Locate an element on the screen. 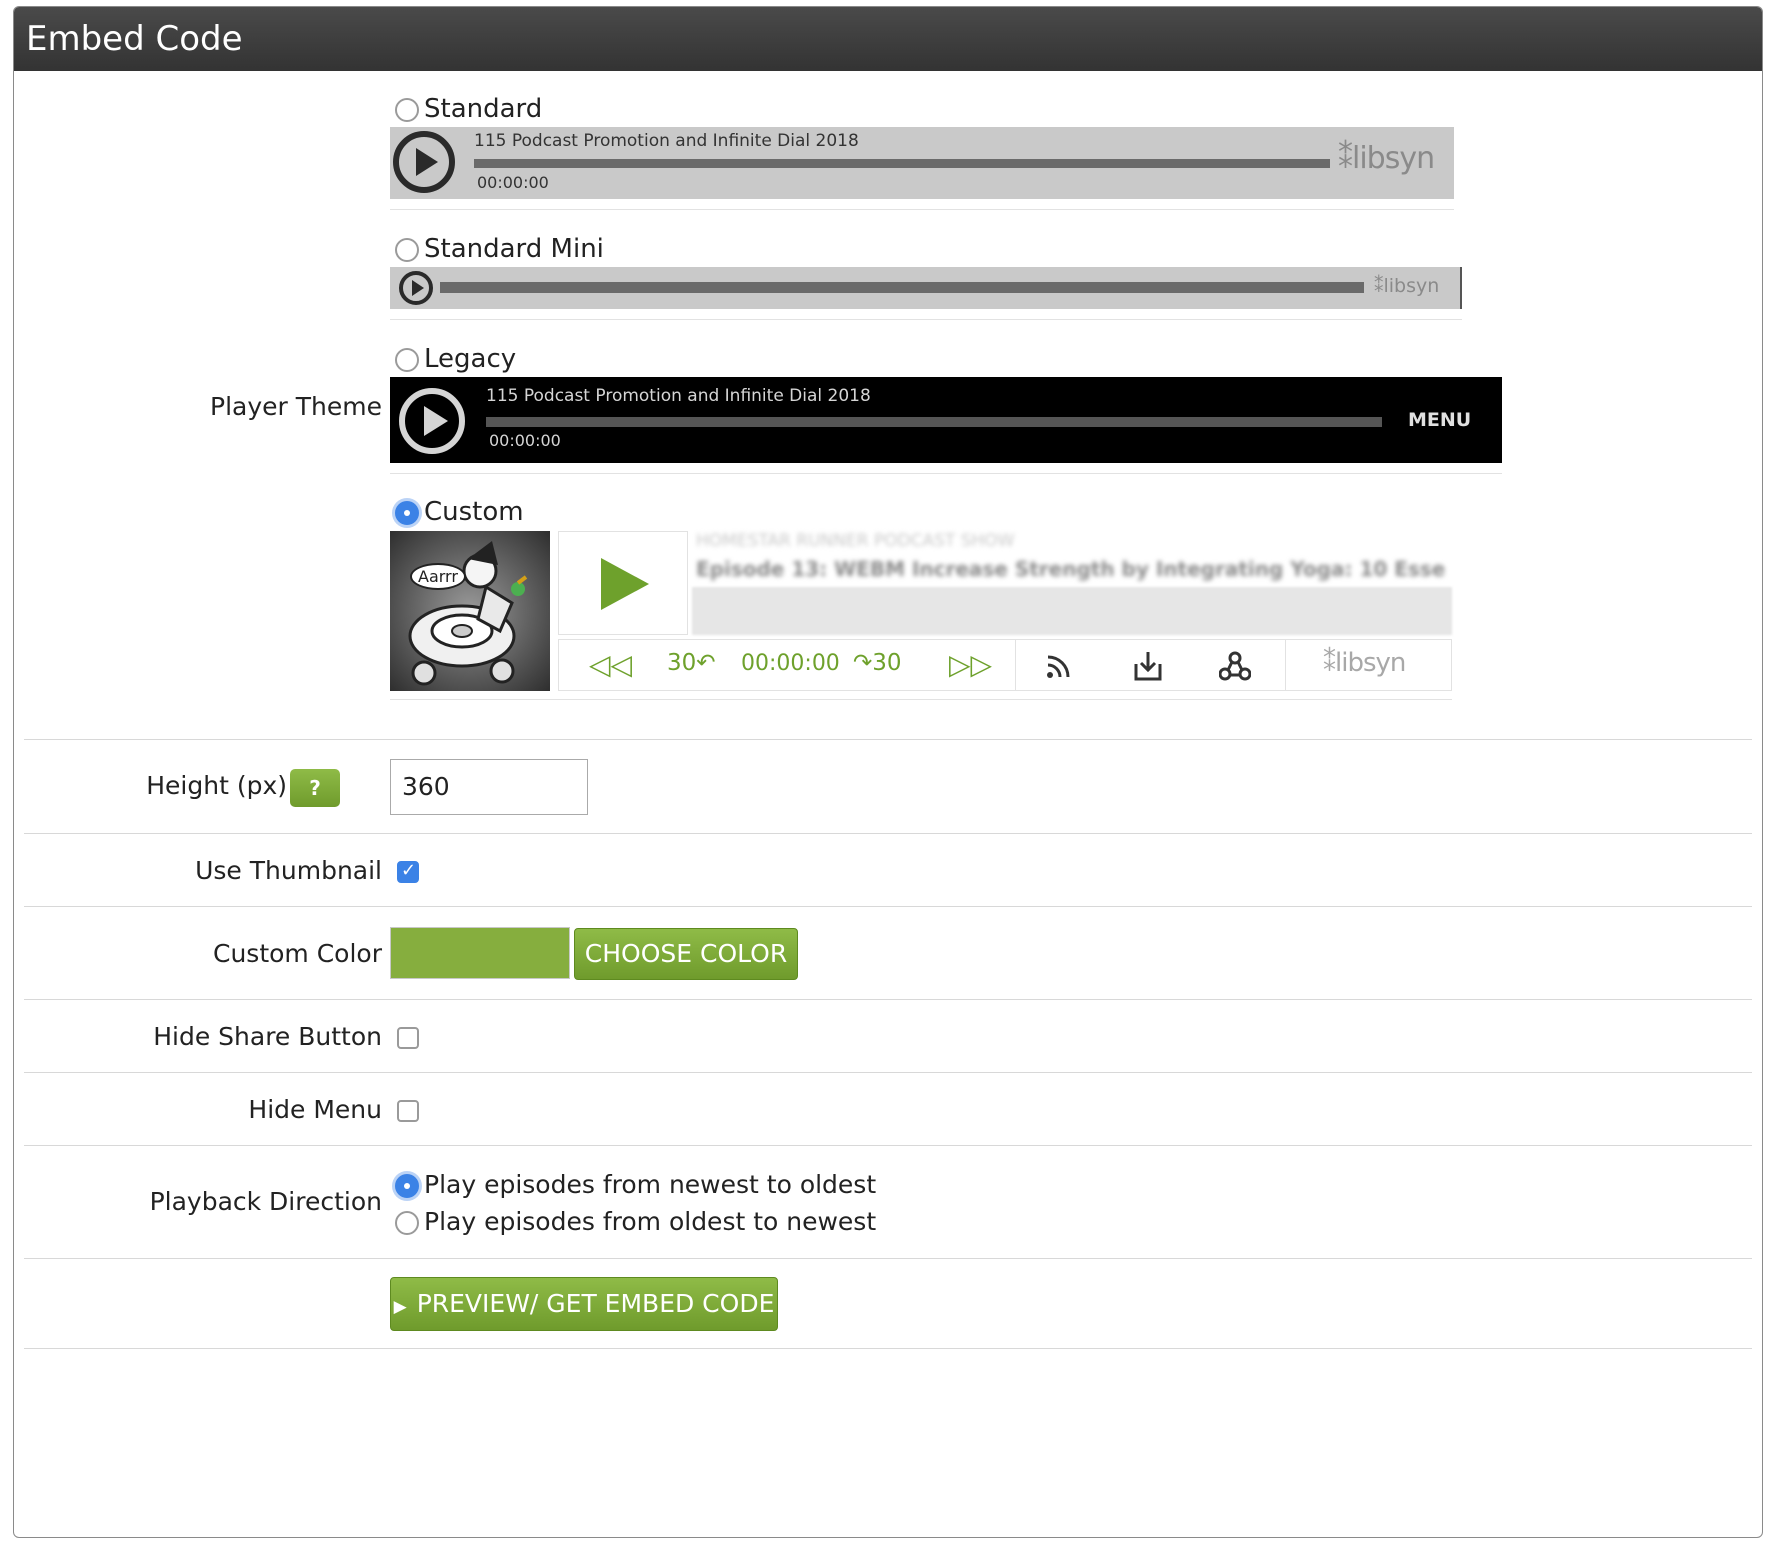 The width and height of the screenshot is (1773, 1550). custom-color-label: Custom Color is located at coordinates (297, 953).